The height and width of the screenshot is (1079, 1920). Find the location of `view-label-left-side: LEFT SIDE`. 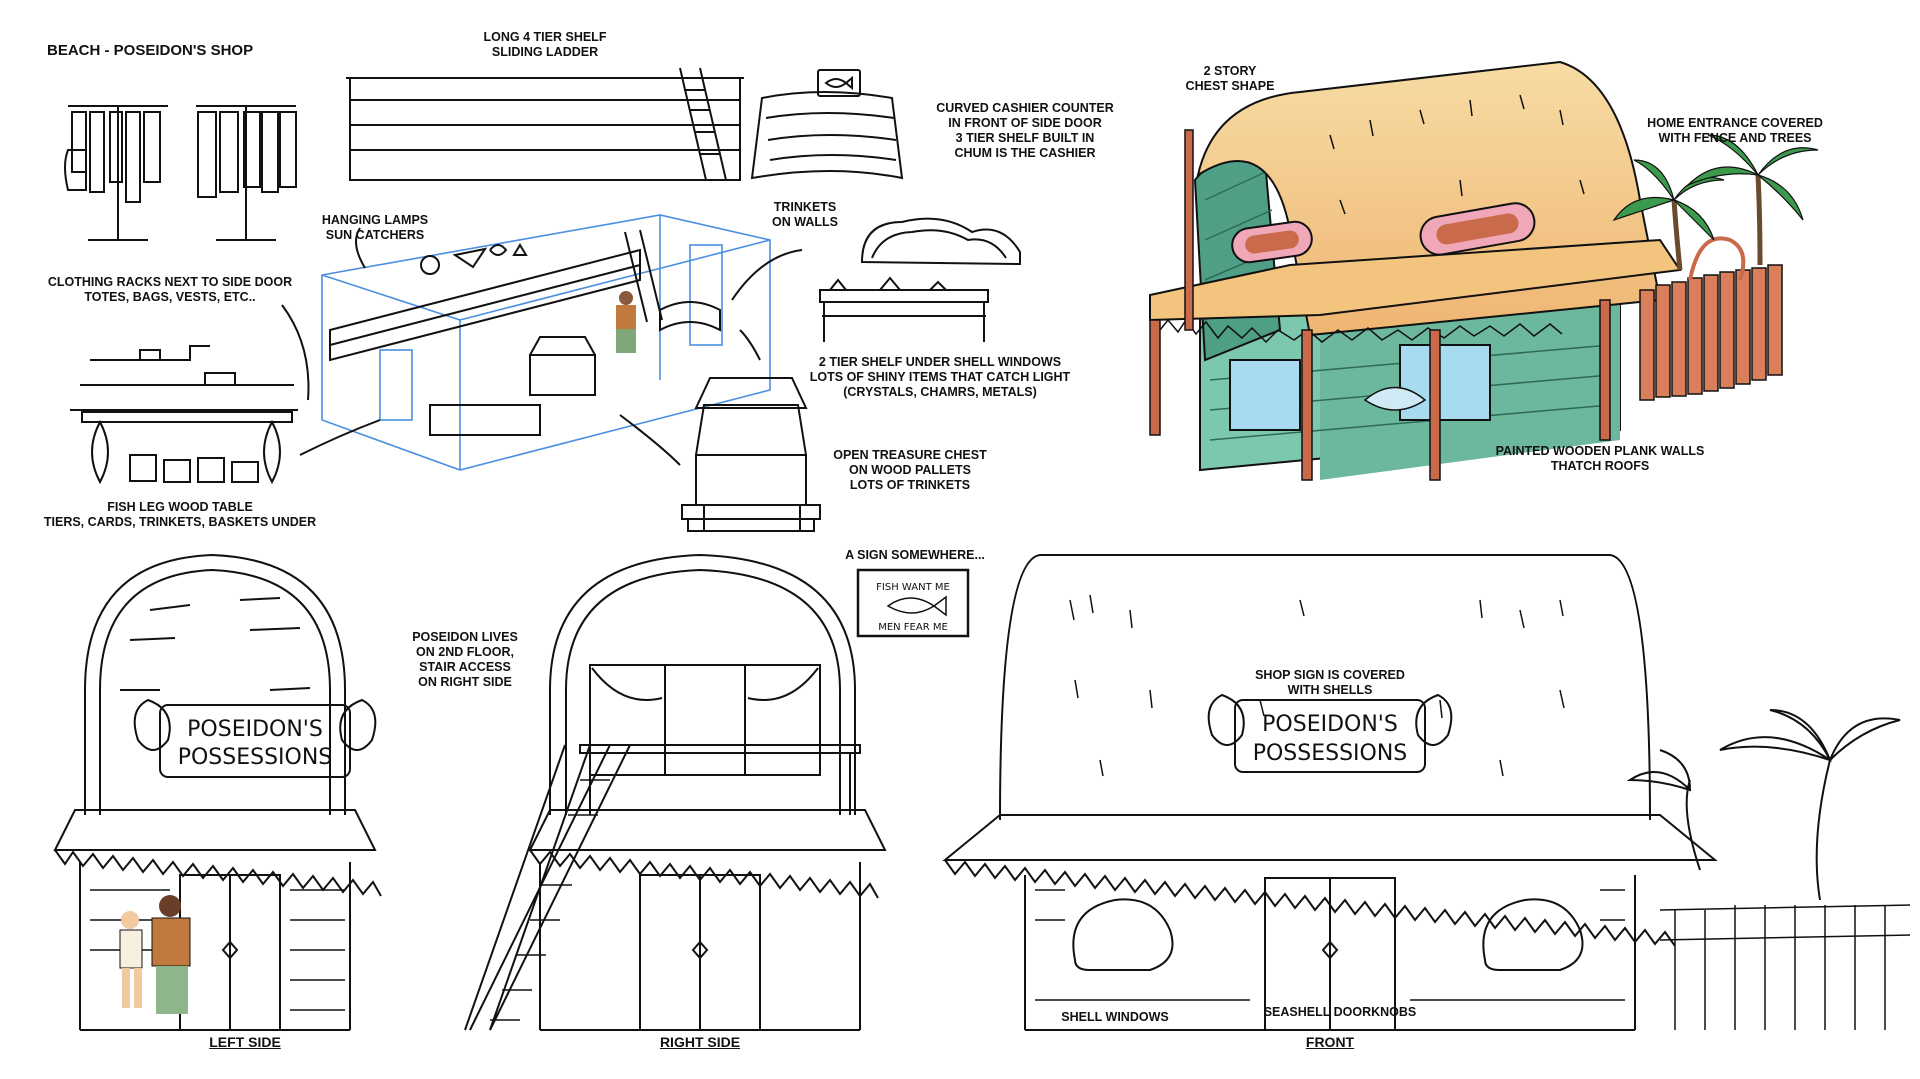

view-label-left-side: LEFT SIDE is located at coordinates (245, 1042).